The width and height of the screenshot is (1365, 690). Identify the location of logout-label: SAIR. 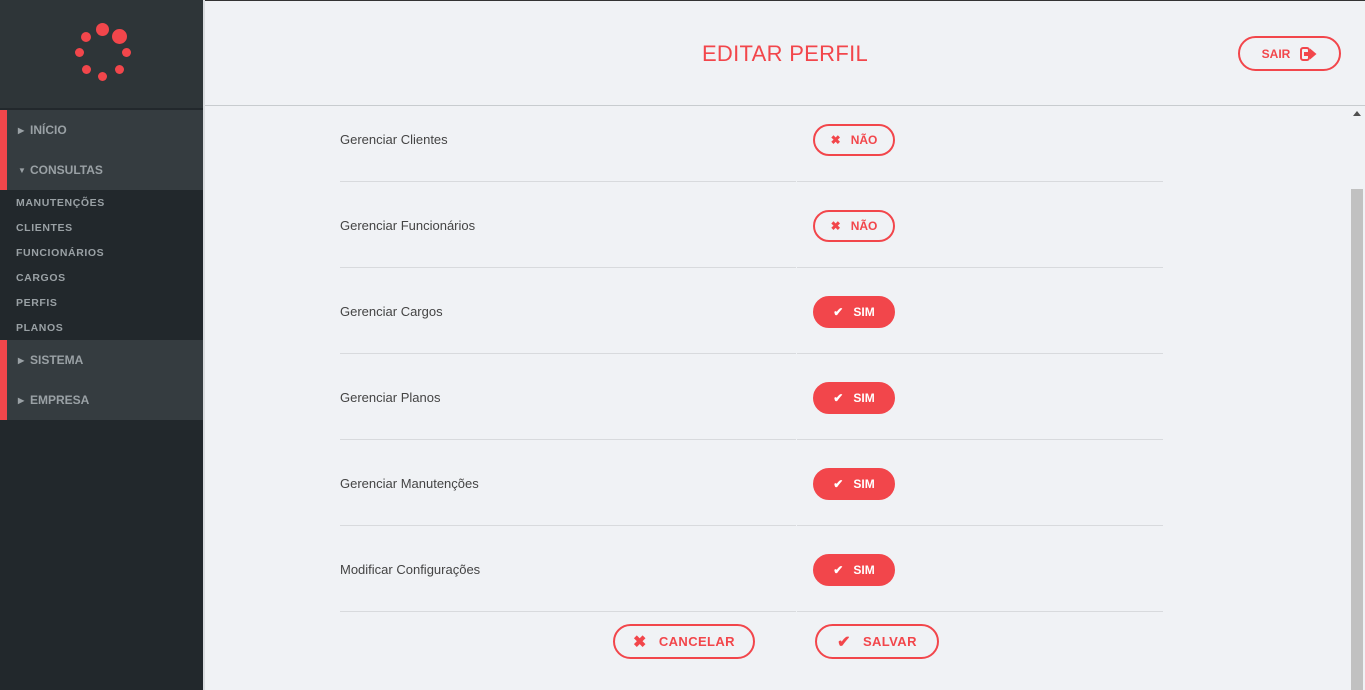
(1276, 53).